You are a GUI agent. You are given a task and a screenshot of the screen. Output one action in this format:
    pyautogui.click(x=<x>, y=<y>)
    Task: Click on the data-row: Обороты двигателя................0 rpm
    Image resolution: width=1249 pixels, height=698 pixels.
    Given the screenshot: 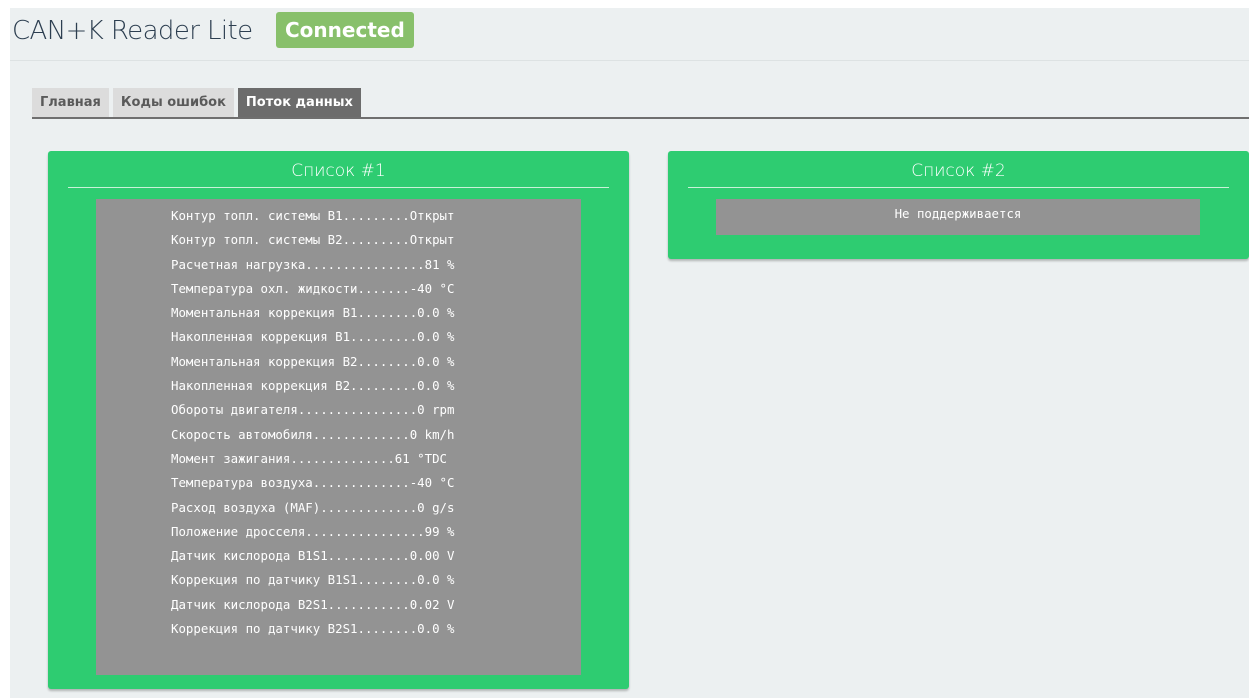 What is the action you would take?
    pyautogui.click(x=313, y=410)
    